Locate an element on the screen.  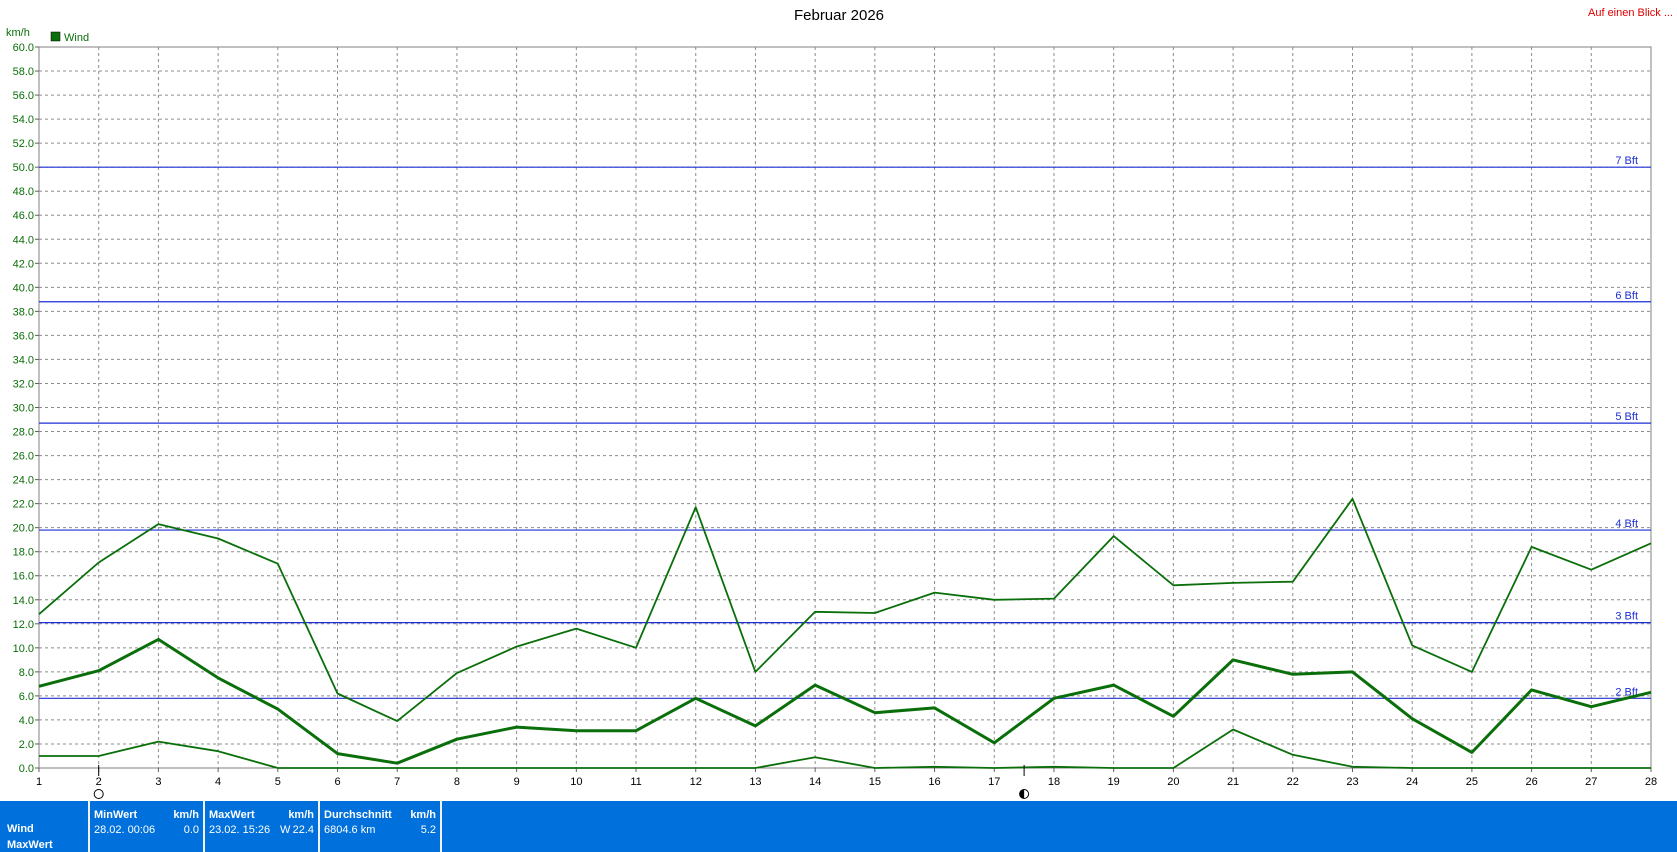
y-tick-label: 44.0 is located at coordinates (23, 240).